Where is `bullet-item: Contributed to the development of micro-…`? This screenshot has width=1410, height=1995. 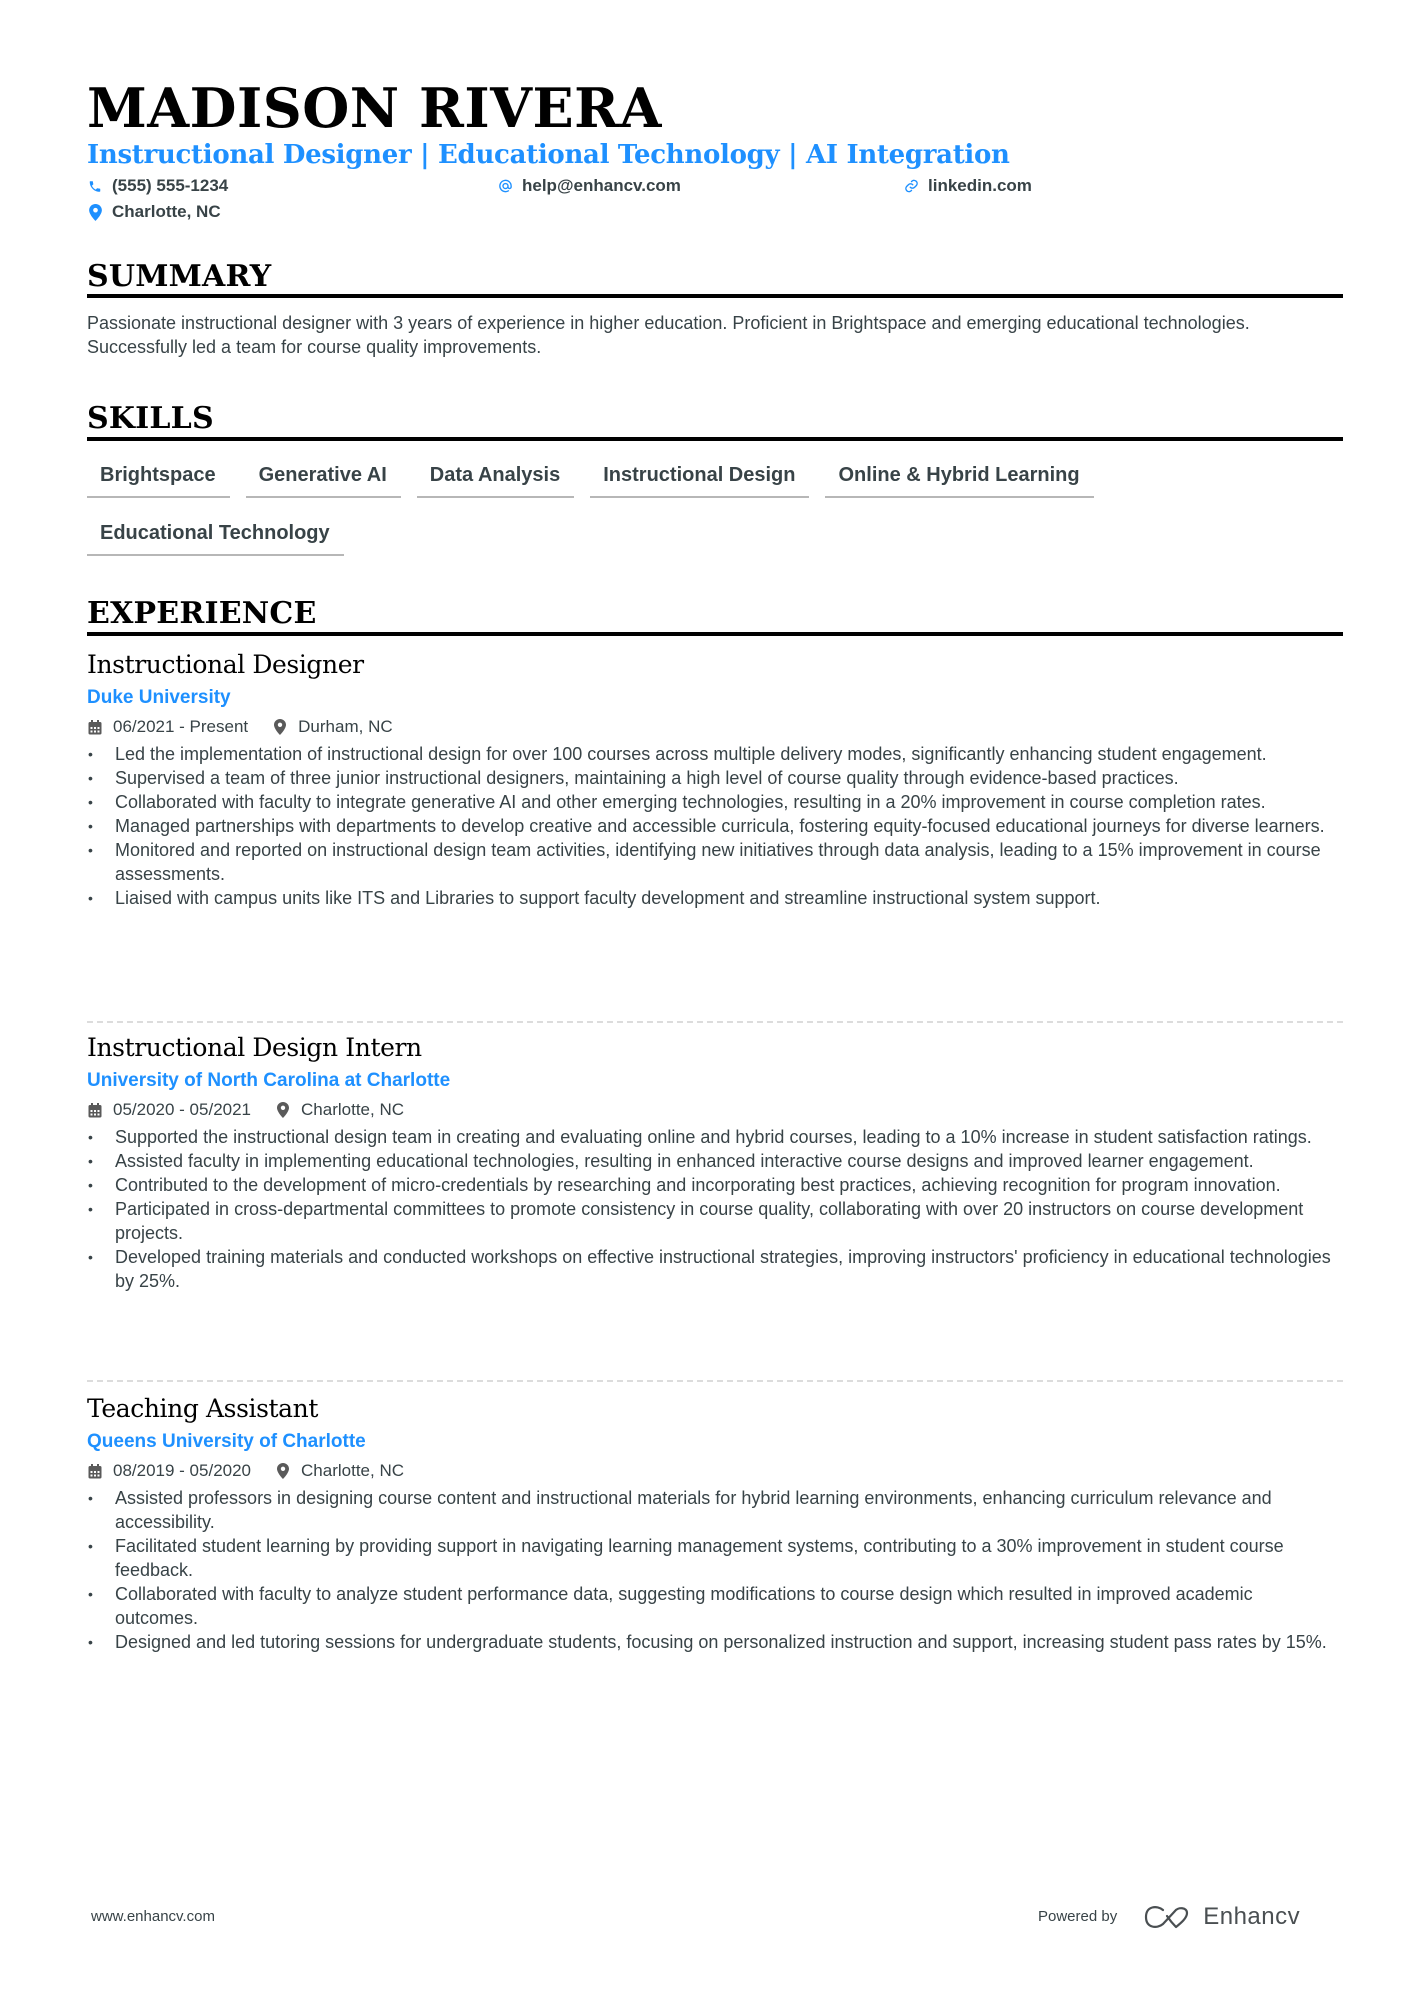
bullet-item: Contributed to the development of micro-… is located at coordinates (715, 1185).